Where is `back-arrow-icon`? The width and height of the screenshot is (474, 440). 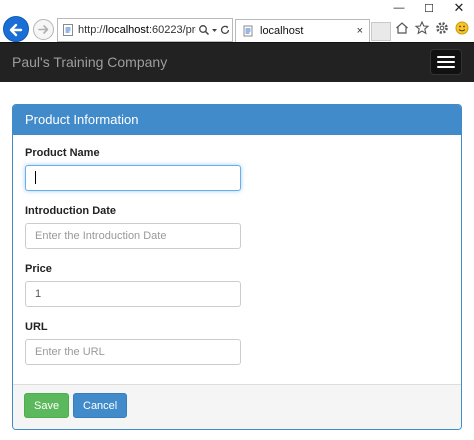
back-arrow-icon is located at coordinates (16, 30).